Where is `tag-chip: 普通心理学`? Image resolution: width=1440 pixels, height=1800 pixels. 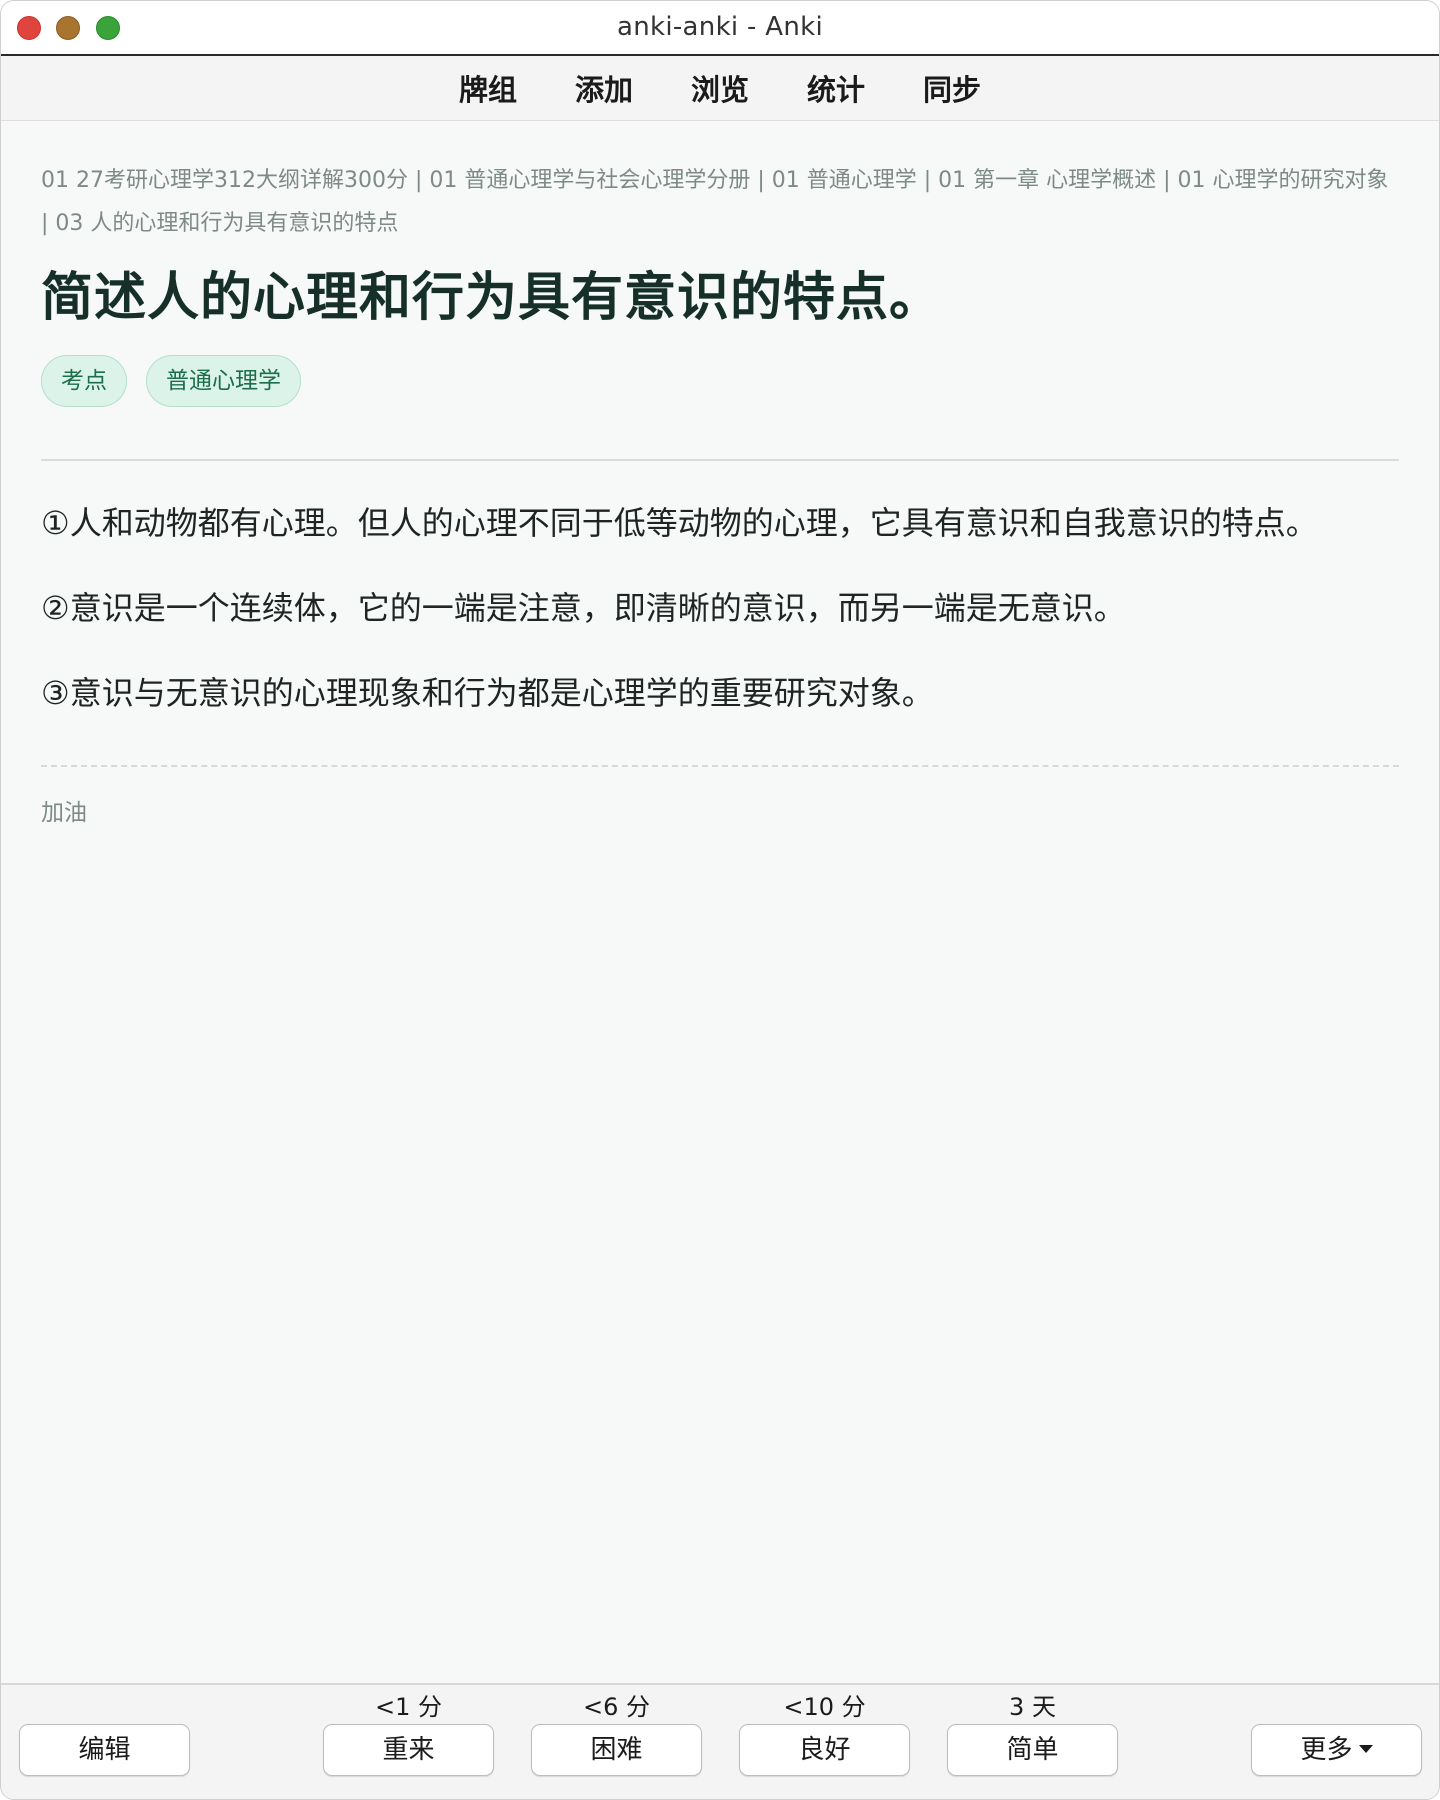 tag-chip: 普通心理学 is located at coordinates (223, 381).